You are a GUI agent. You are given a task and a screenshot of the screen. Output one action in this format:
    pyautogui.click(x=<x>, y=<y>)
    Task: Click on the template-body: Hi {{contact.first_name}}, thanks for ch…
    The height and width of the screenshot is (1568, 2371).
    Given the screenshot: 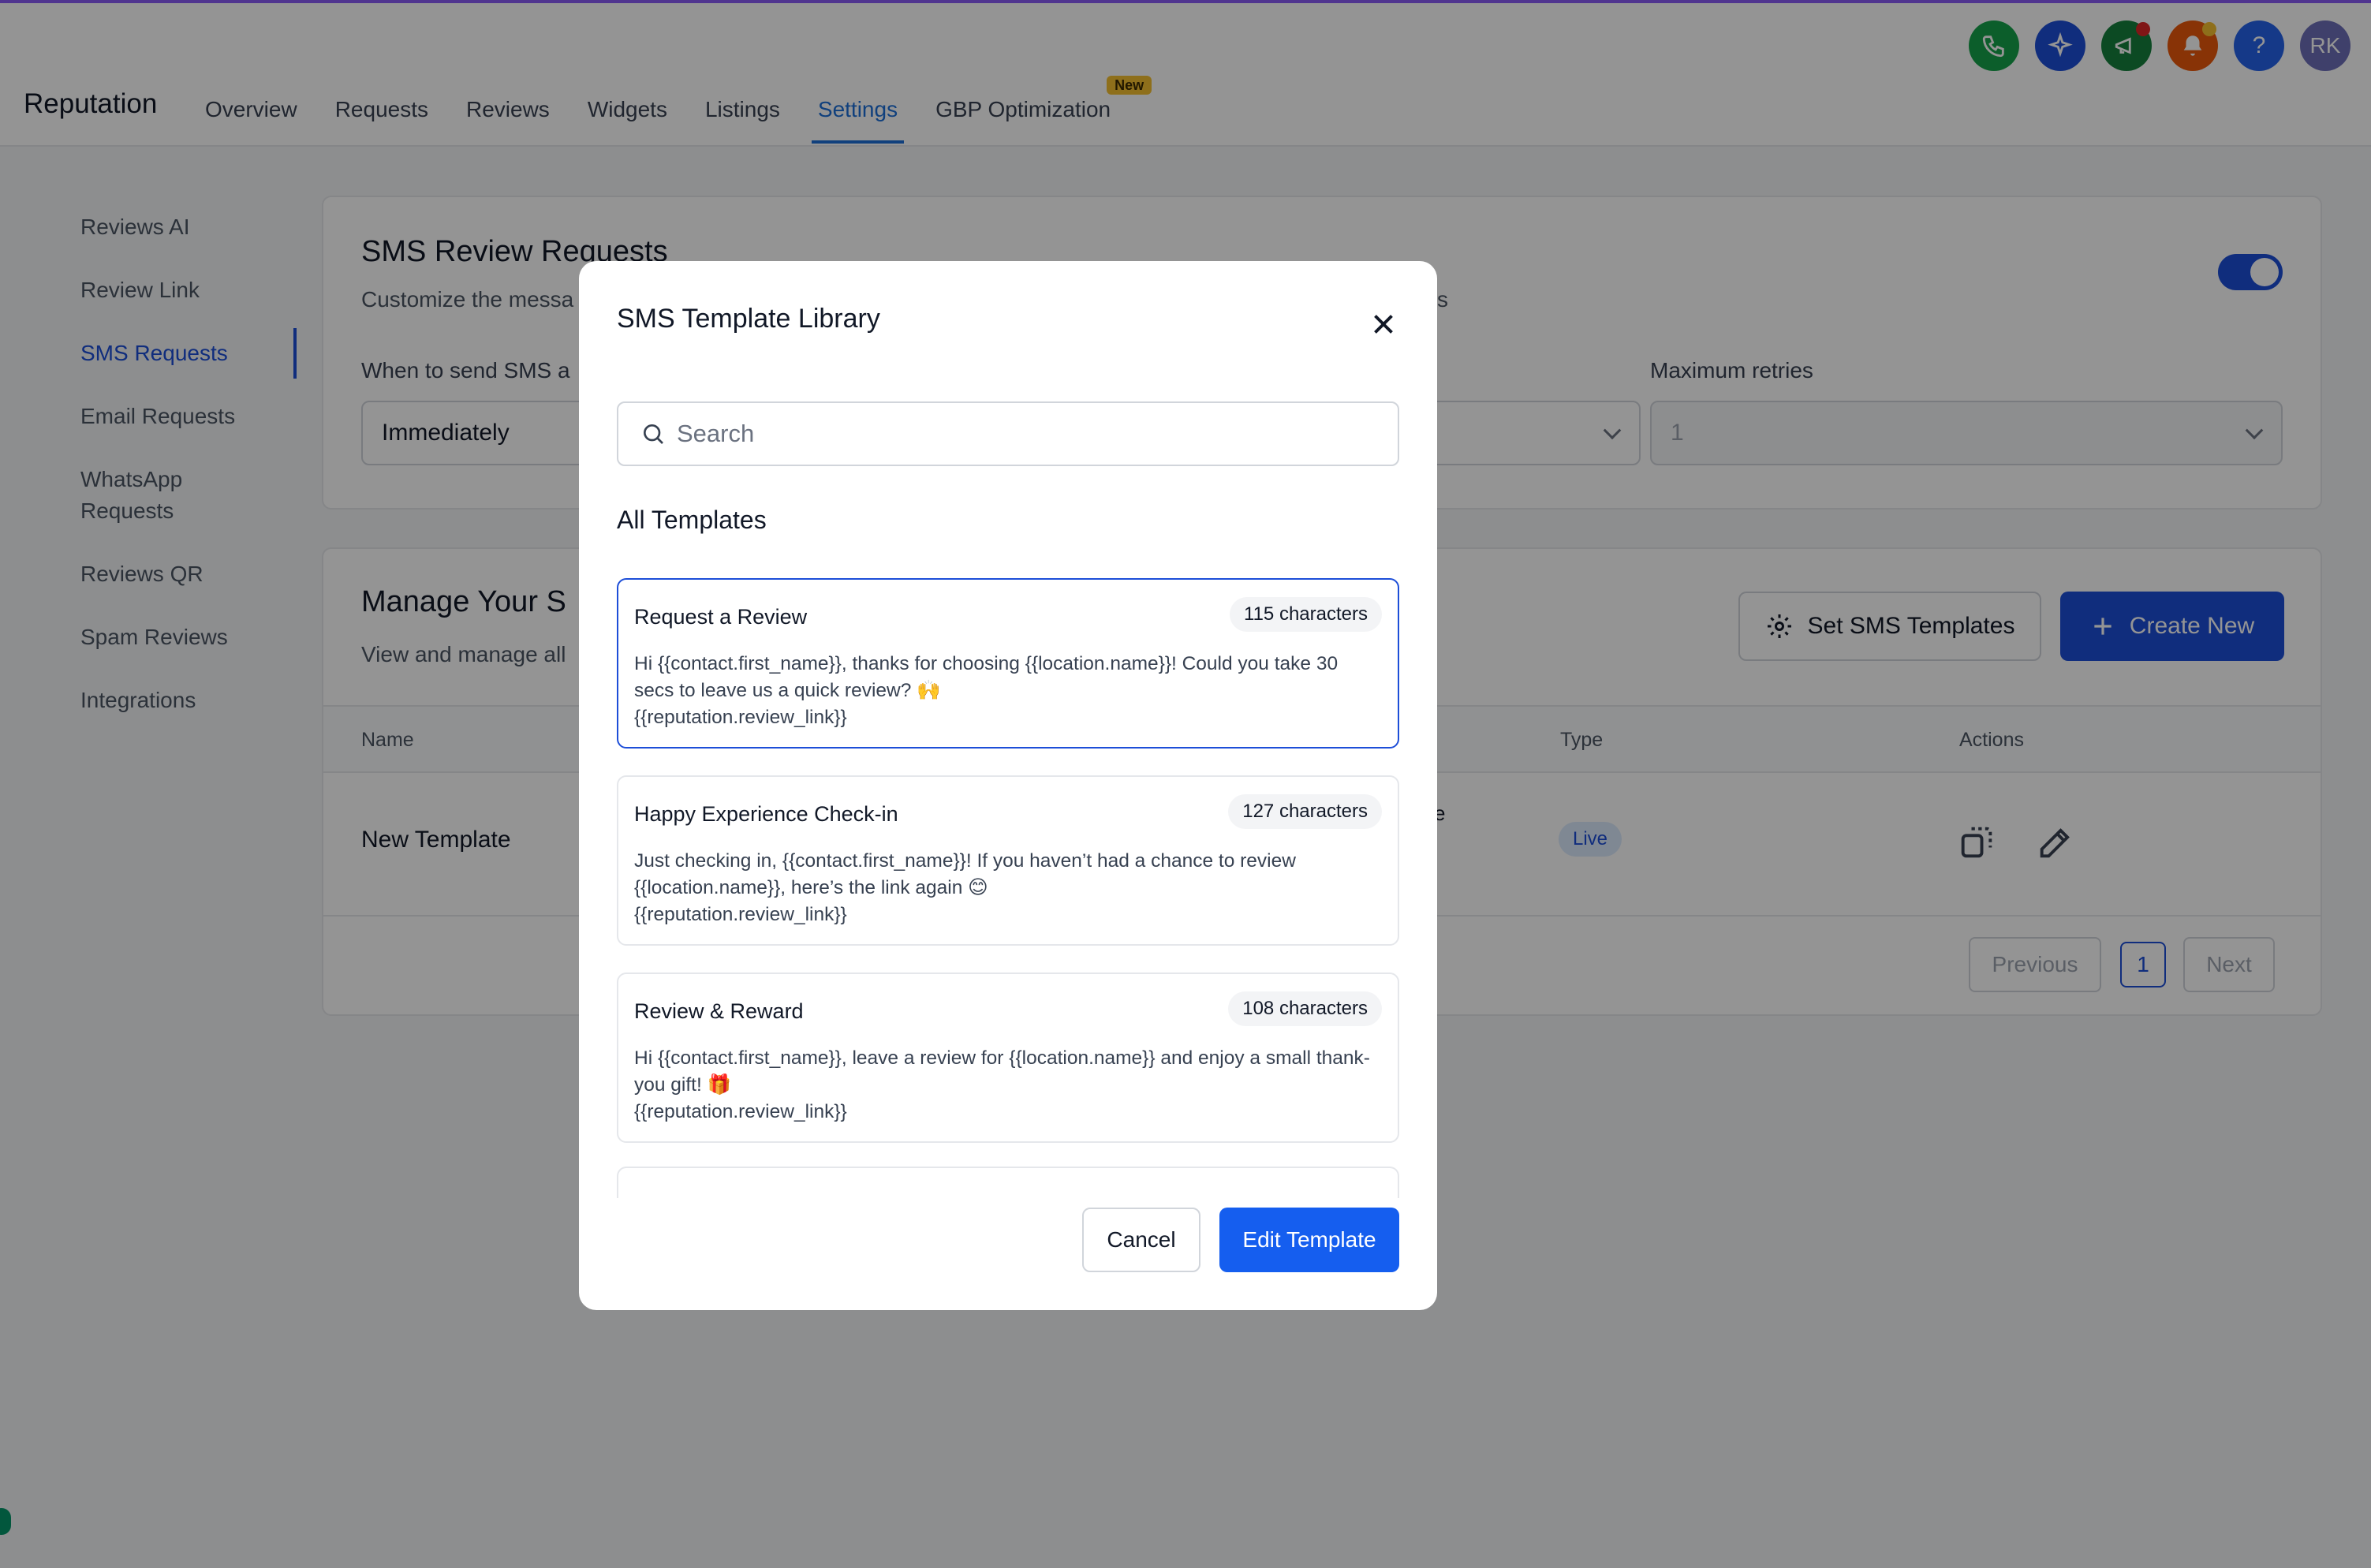 What is the action you would take?
    pyautogui.click(x=986, y=690)
    